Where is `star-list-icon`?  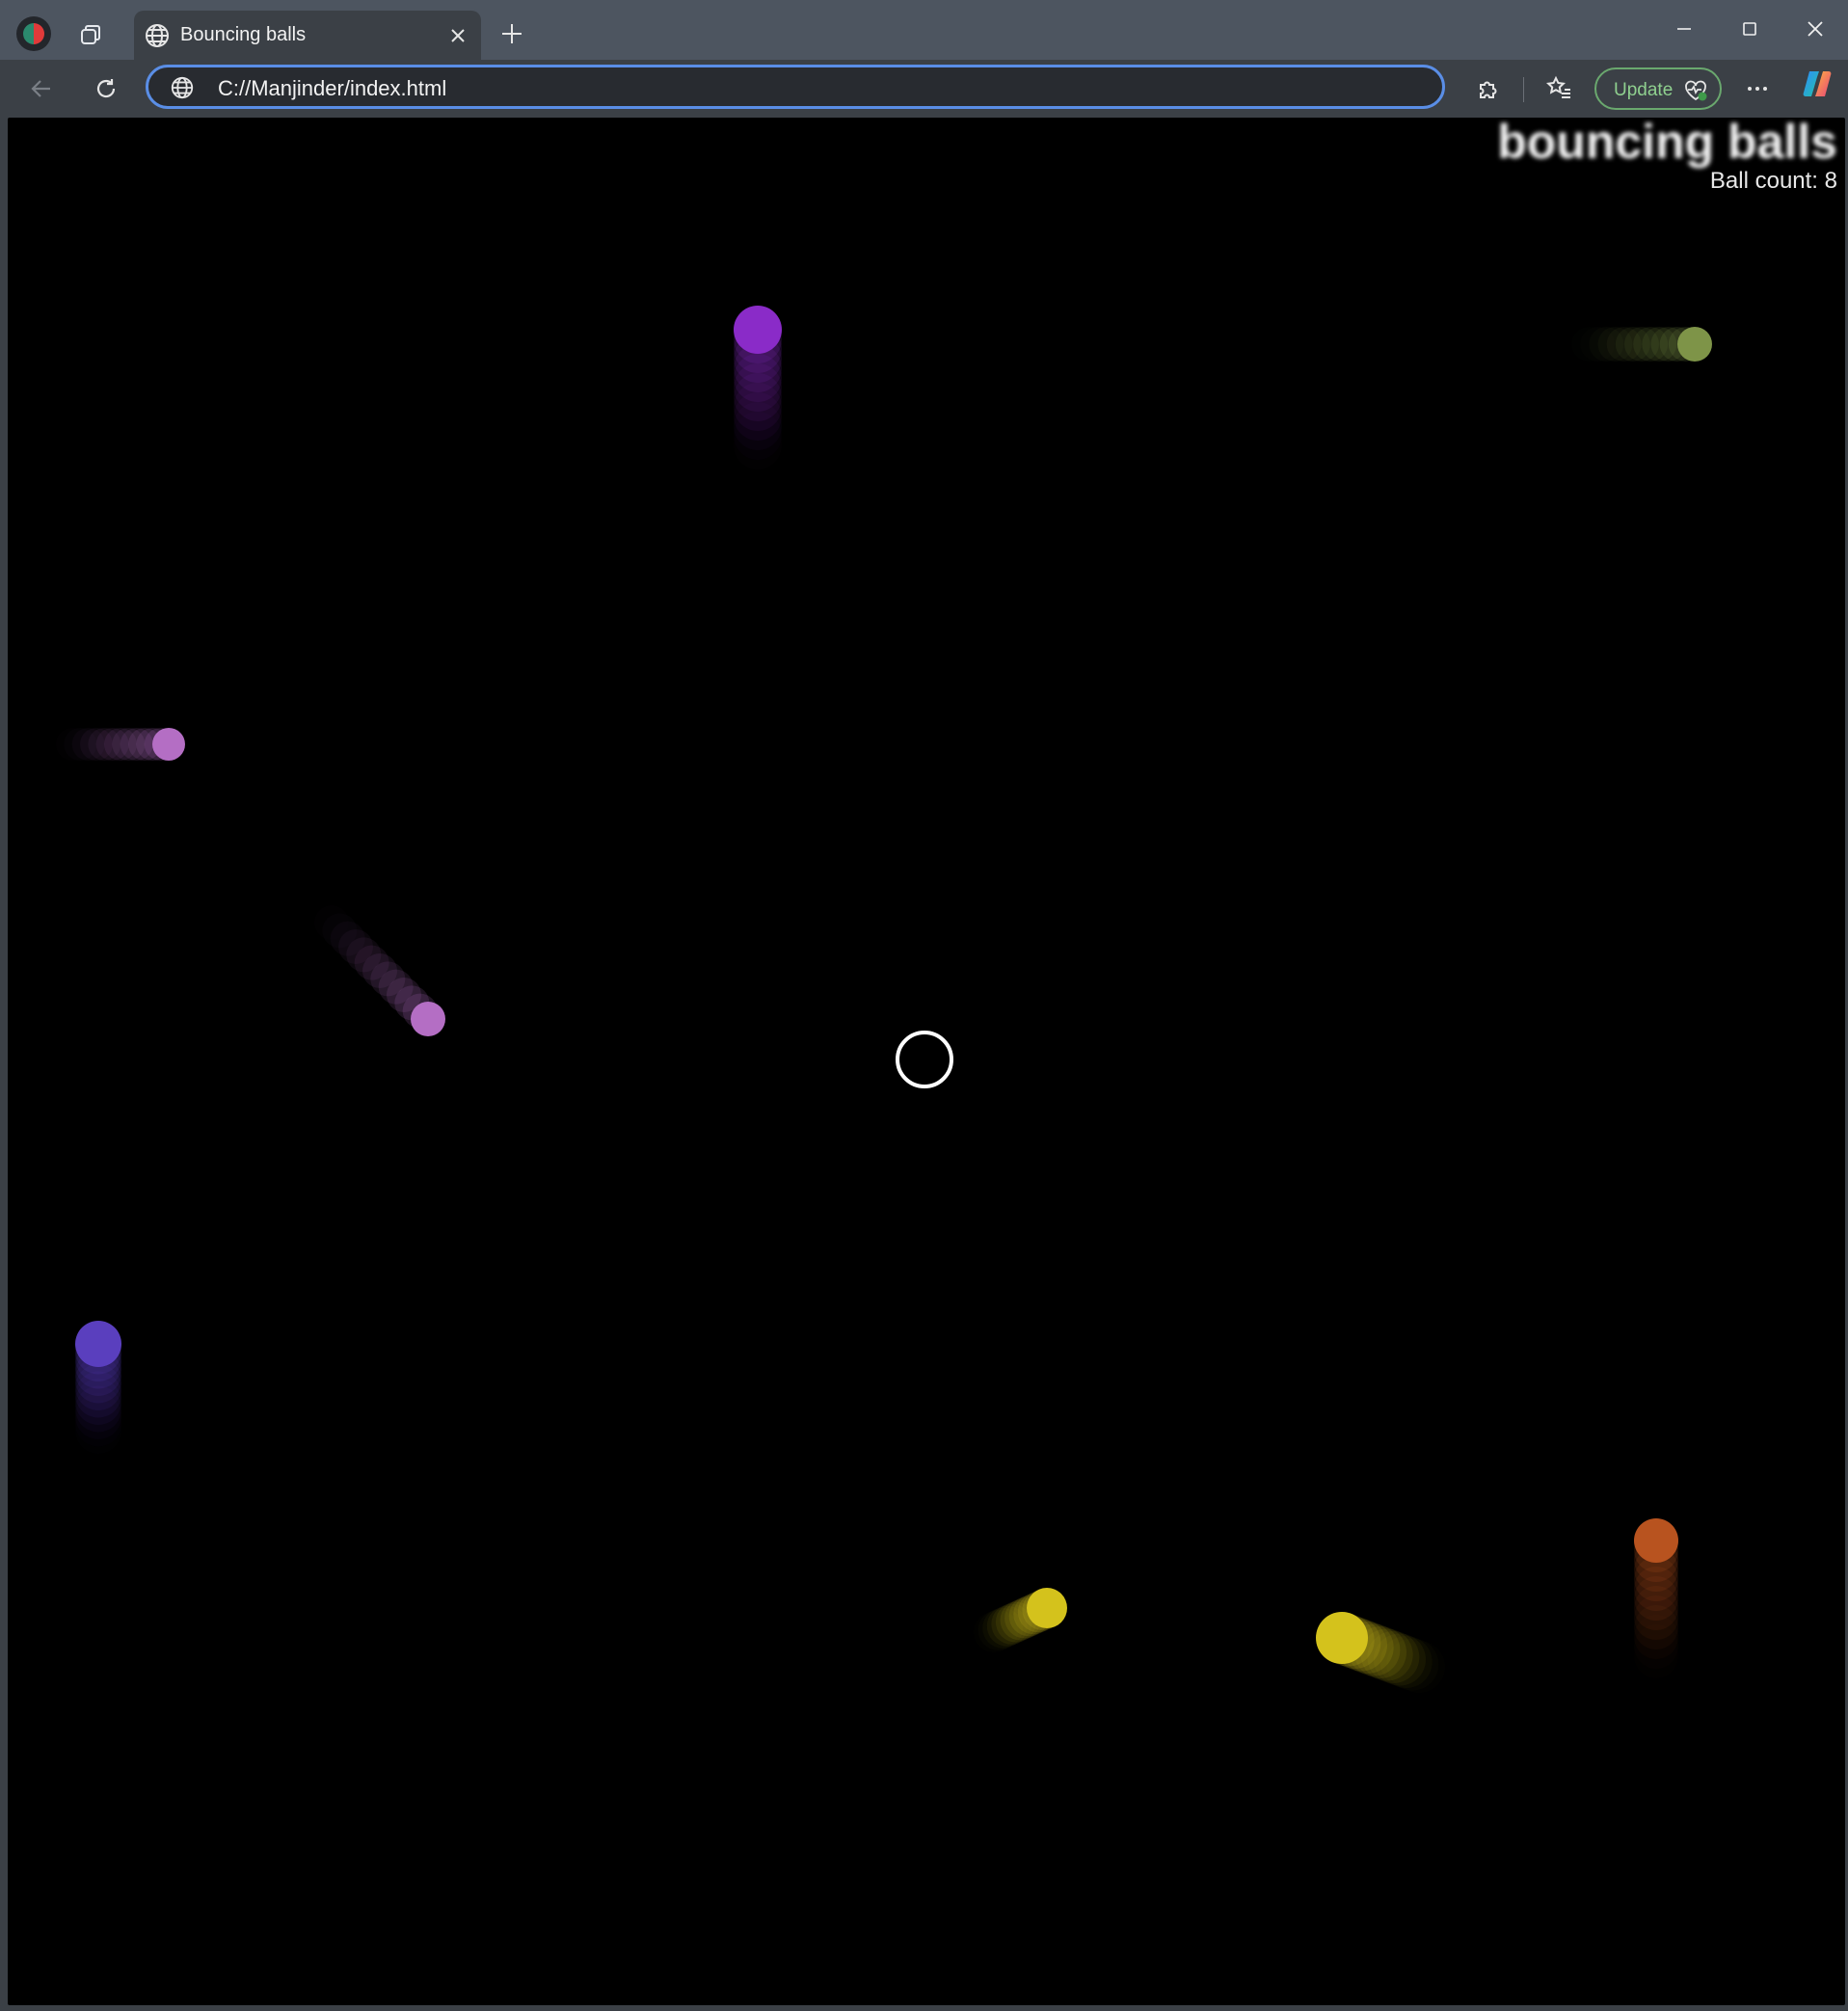 star-list-icon is located at coordinates (1558, 86).